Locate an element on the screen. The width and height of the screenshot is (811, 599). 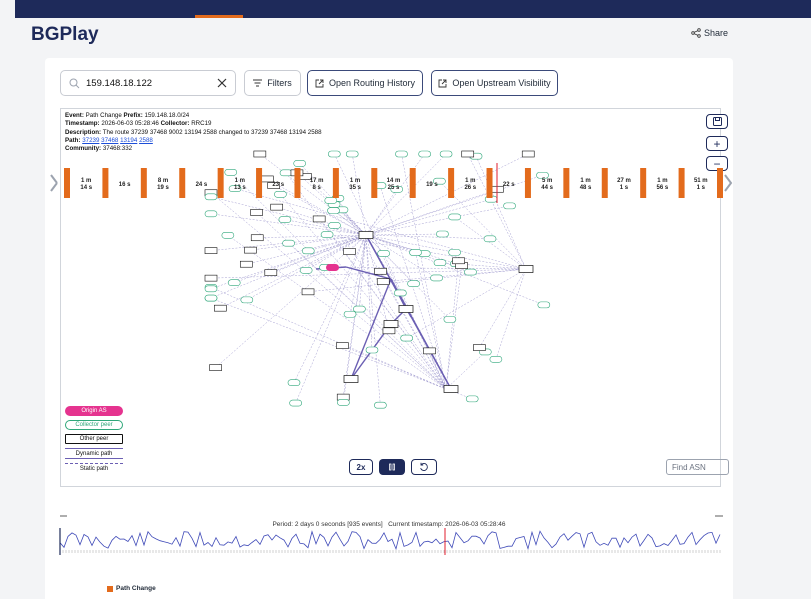
prefix-value: 159.148.18.0/24 is located at coordinates (167, 115).